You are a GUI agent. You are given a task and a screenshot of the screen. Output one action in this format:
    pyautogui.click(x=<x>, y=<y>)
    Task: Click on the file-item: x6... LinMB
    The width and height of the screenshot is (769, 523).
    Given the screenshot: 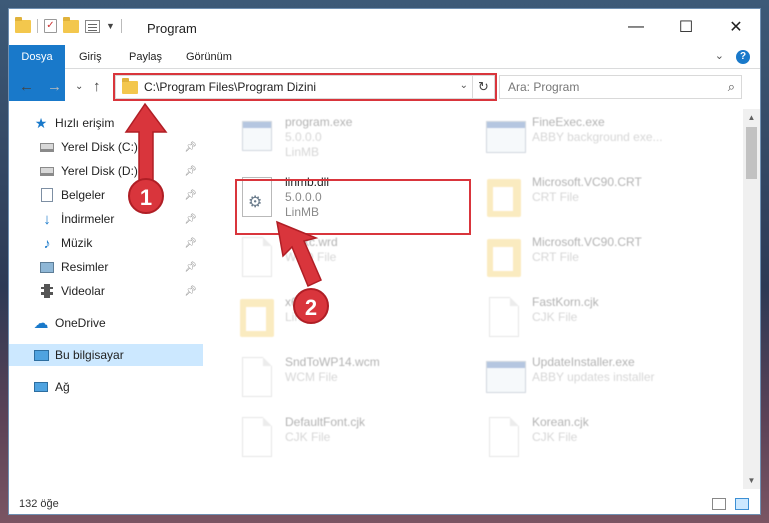 What is the action you would take?
    pyautogui.click(x=337, y=319)
    